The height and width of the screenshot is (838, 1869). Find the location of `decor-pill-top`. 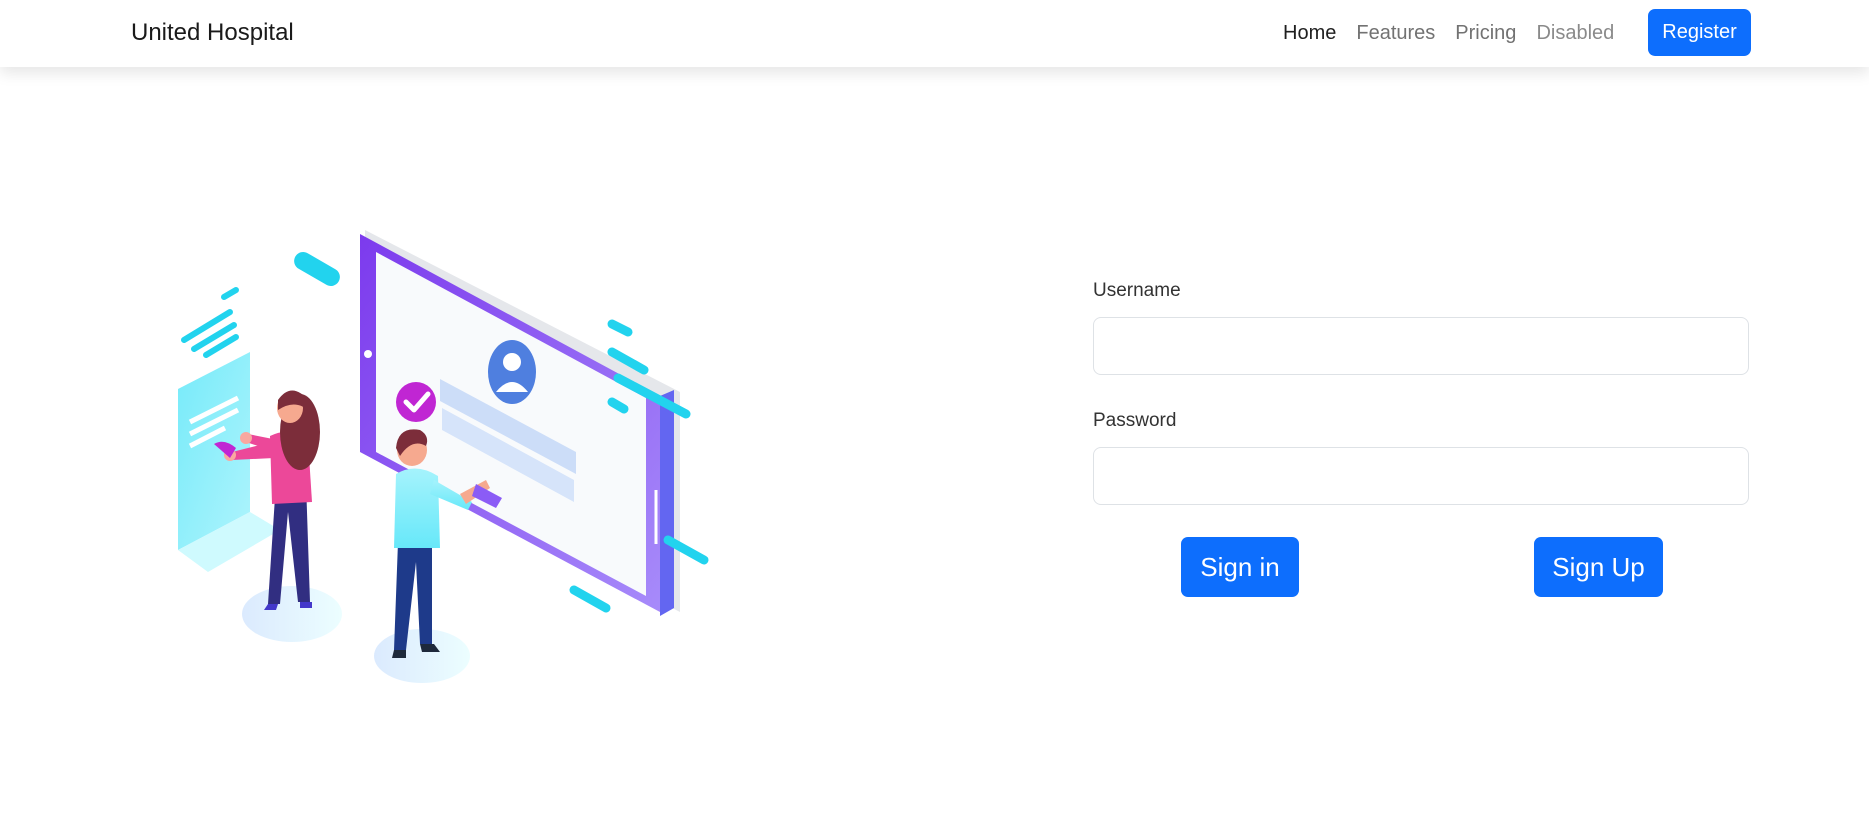

decor-pill-top is located at coordinates (317, 269).